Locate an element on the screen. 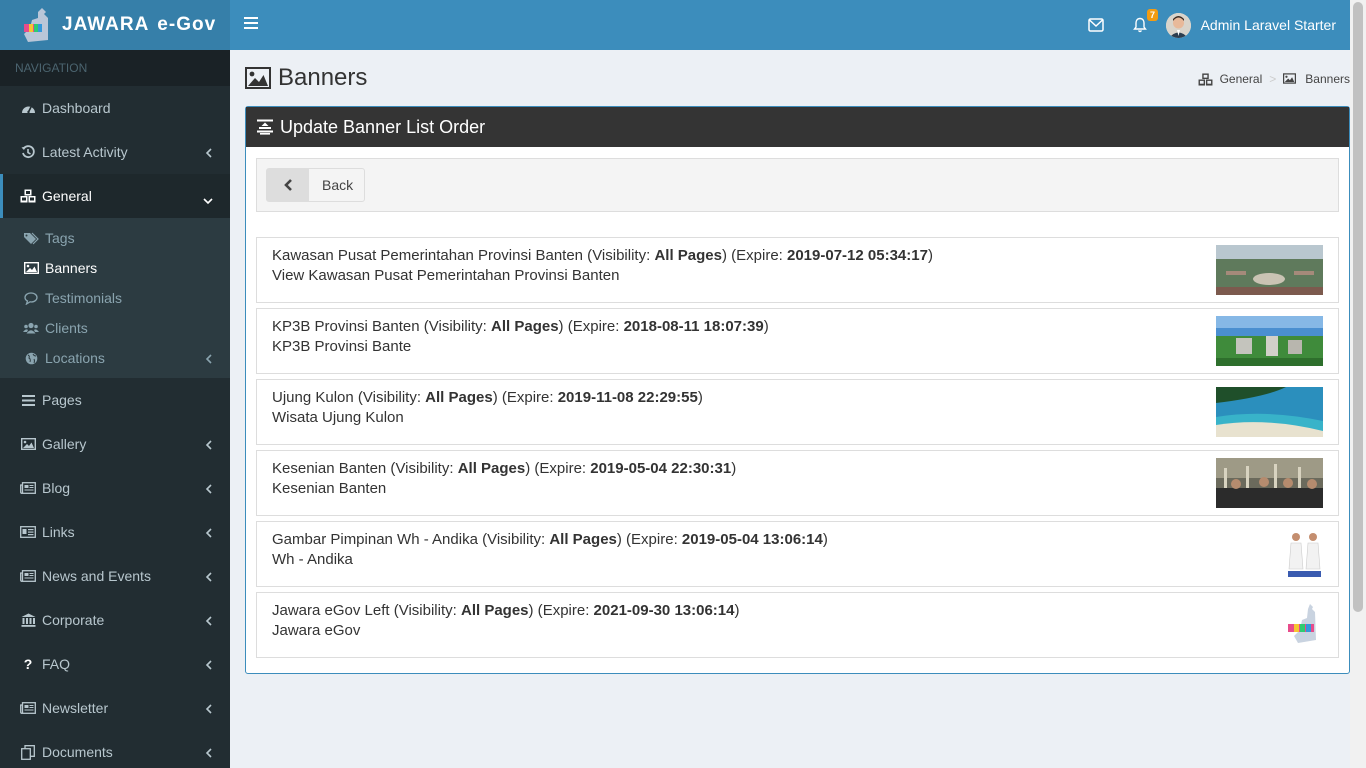 The height and width of the screenshot is (768, 1366). banner-name: Gambar Pimpinan Wh - Andika is located at coordinates (375, 539).